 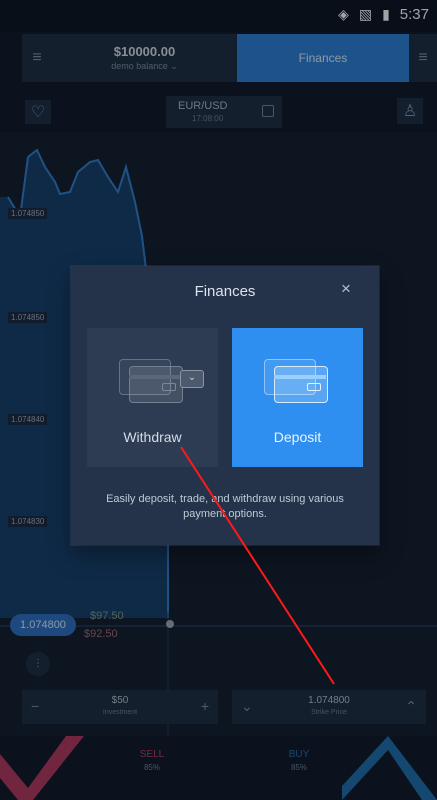 What do you see at coordinates (225, 291) in the screenshot?
I see `modal-title: Finances` at bounding box center [225, 291].